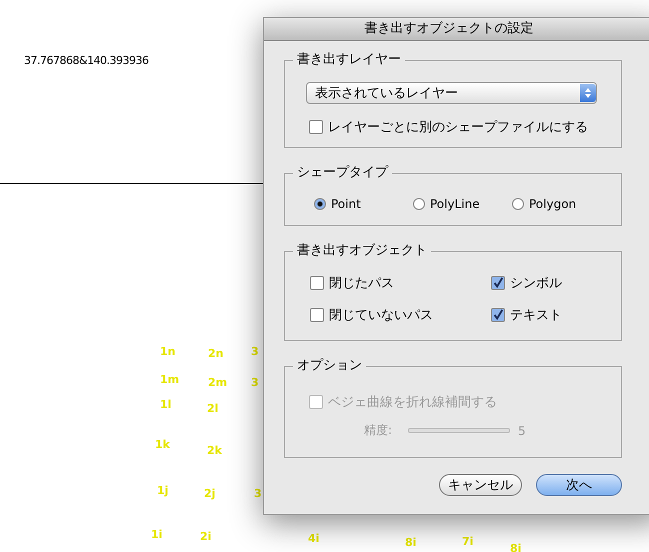 This screenshot has width=649, height=552. I want to click on checkbox-label: レイヤーごとに別のシェープファイルにする, so click(458, 127).